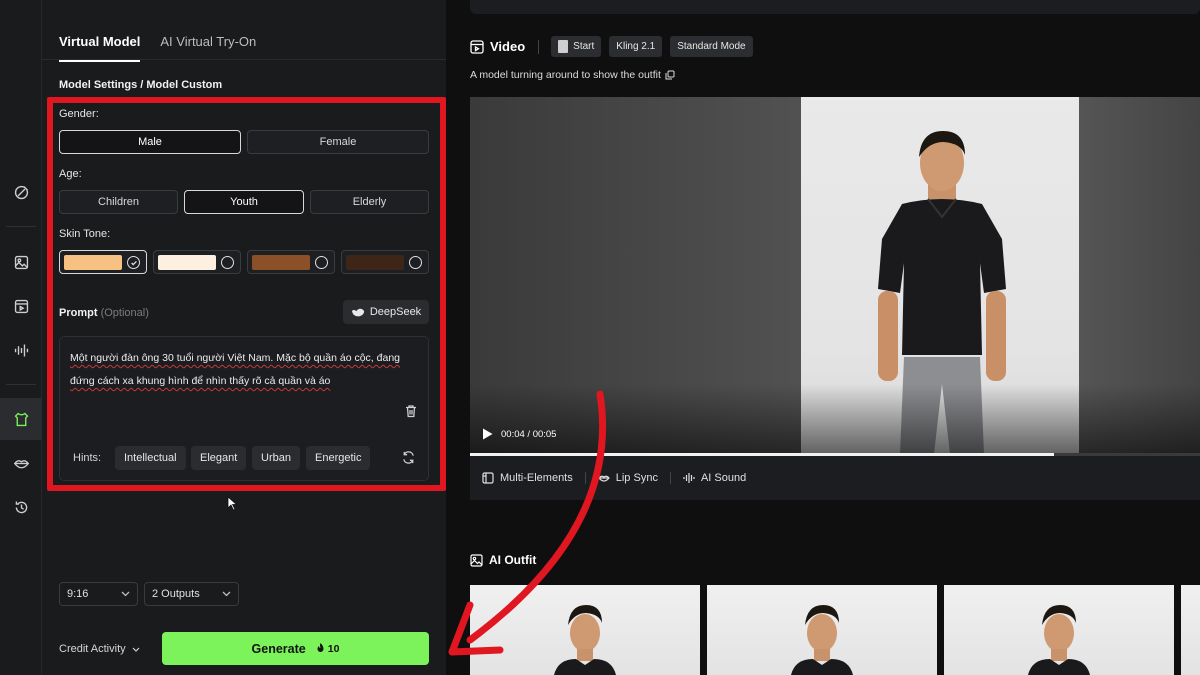 The width and height of the screenshot is (1200, 675). I want to click on generate-label: Generate, so click(278, 648).